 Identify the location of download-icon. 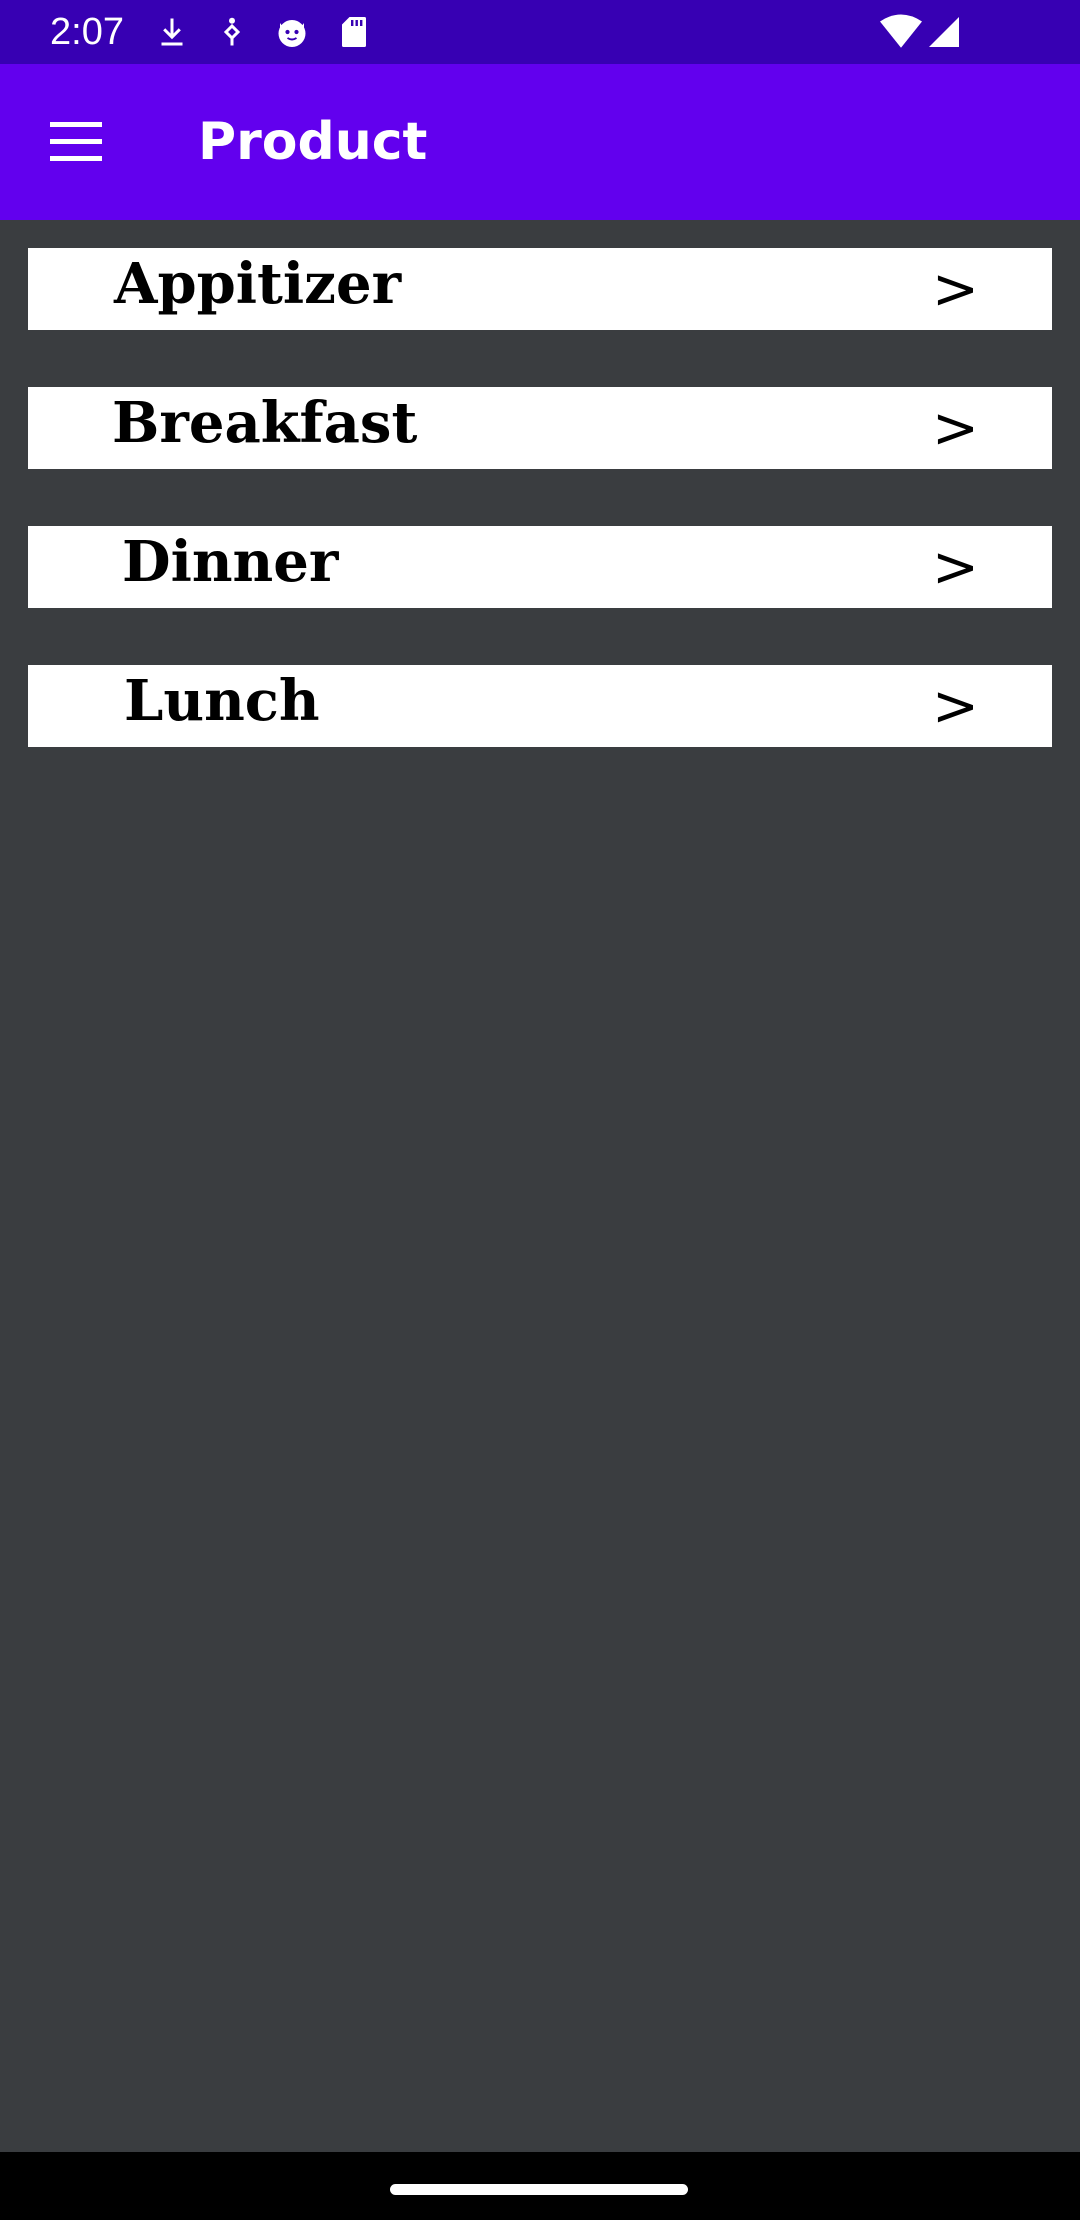
(172, 32).